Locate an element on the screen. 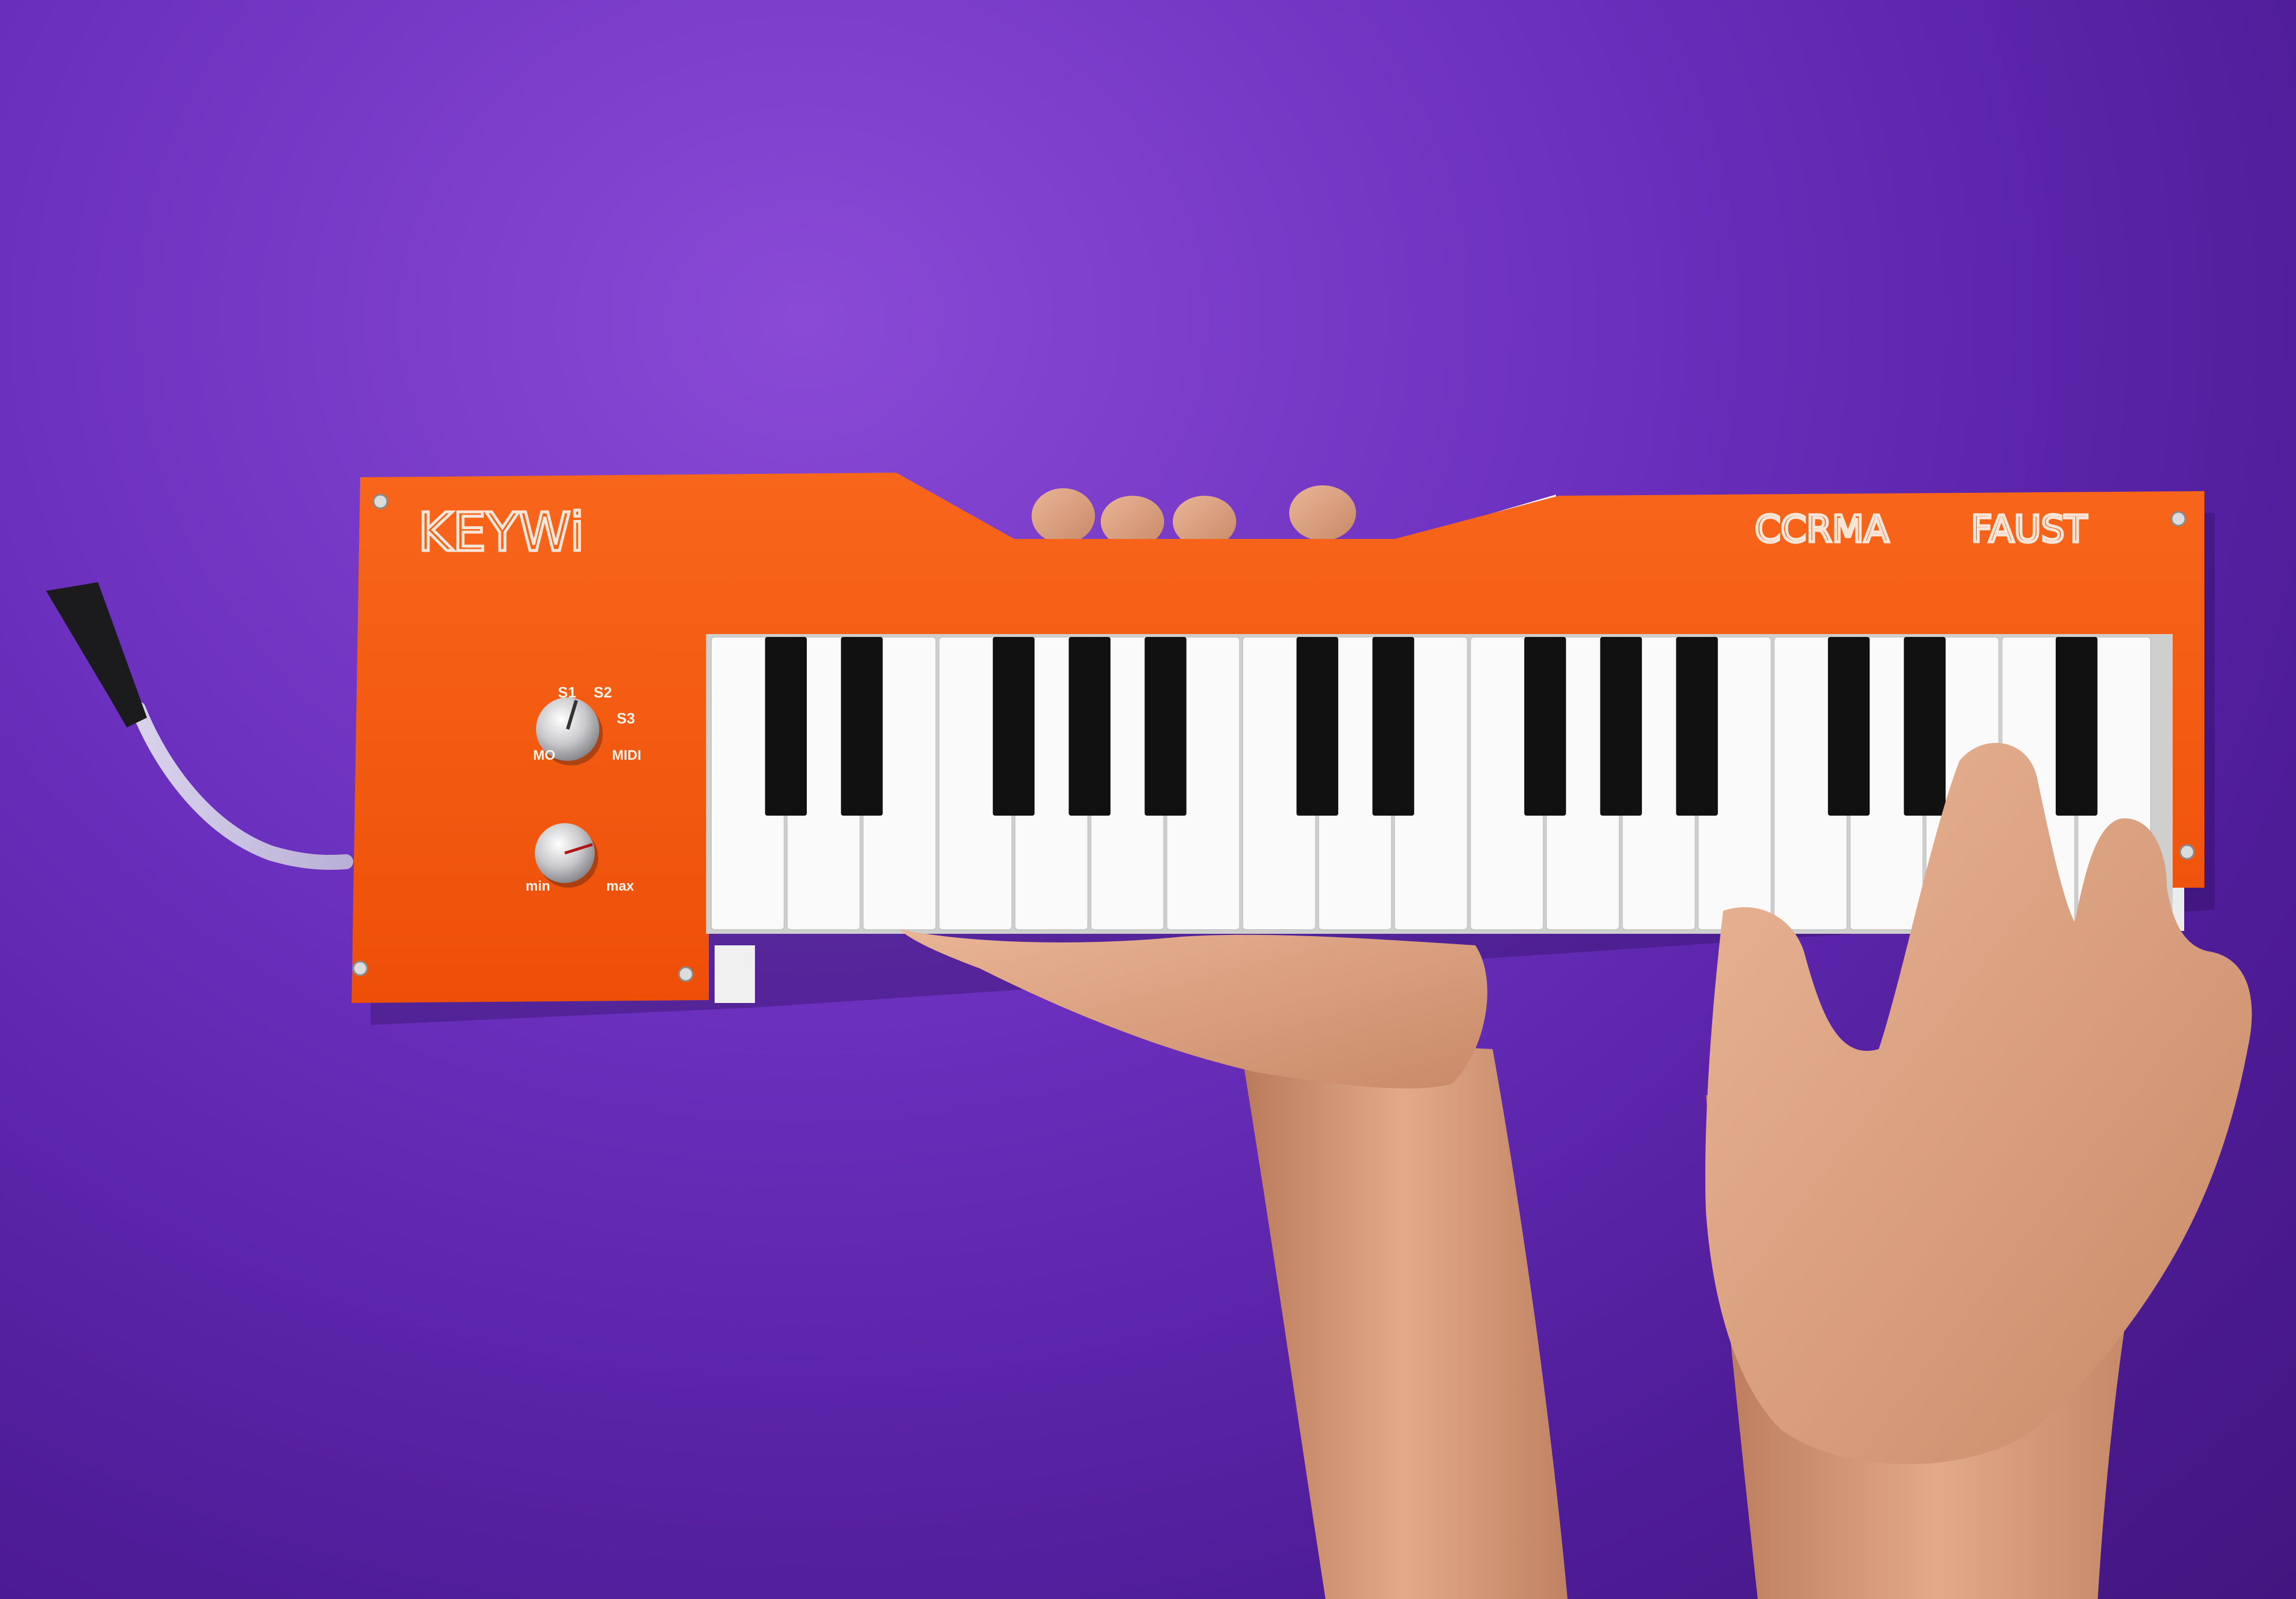  white-layer-bottom is located at coordinates (735, 974).